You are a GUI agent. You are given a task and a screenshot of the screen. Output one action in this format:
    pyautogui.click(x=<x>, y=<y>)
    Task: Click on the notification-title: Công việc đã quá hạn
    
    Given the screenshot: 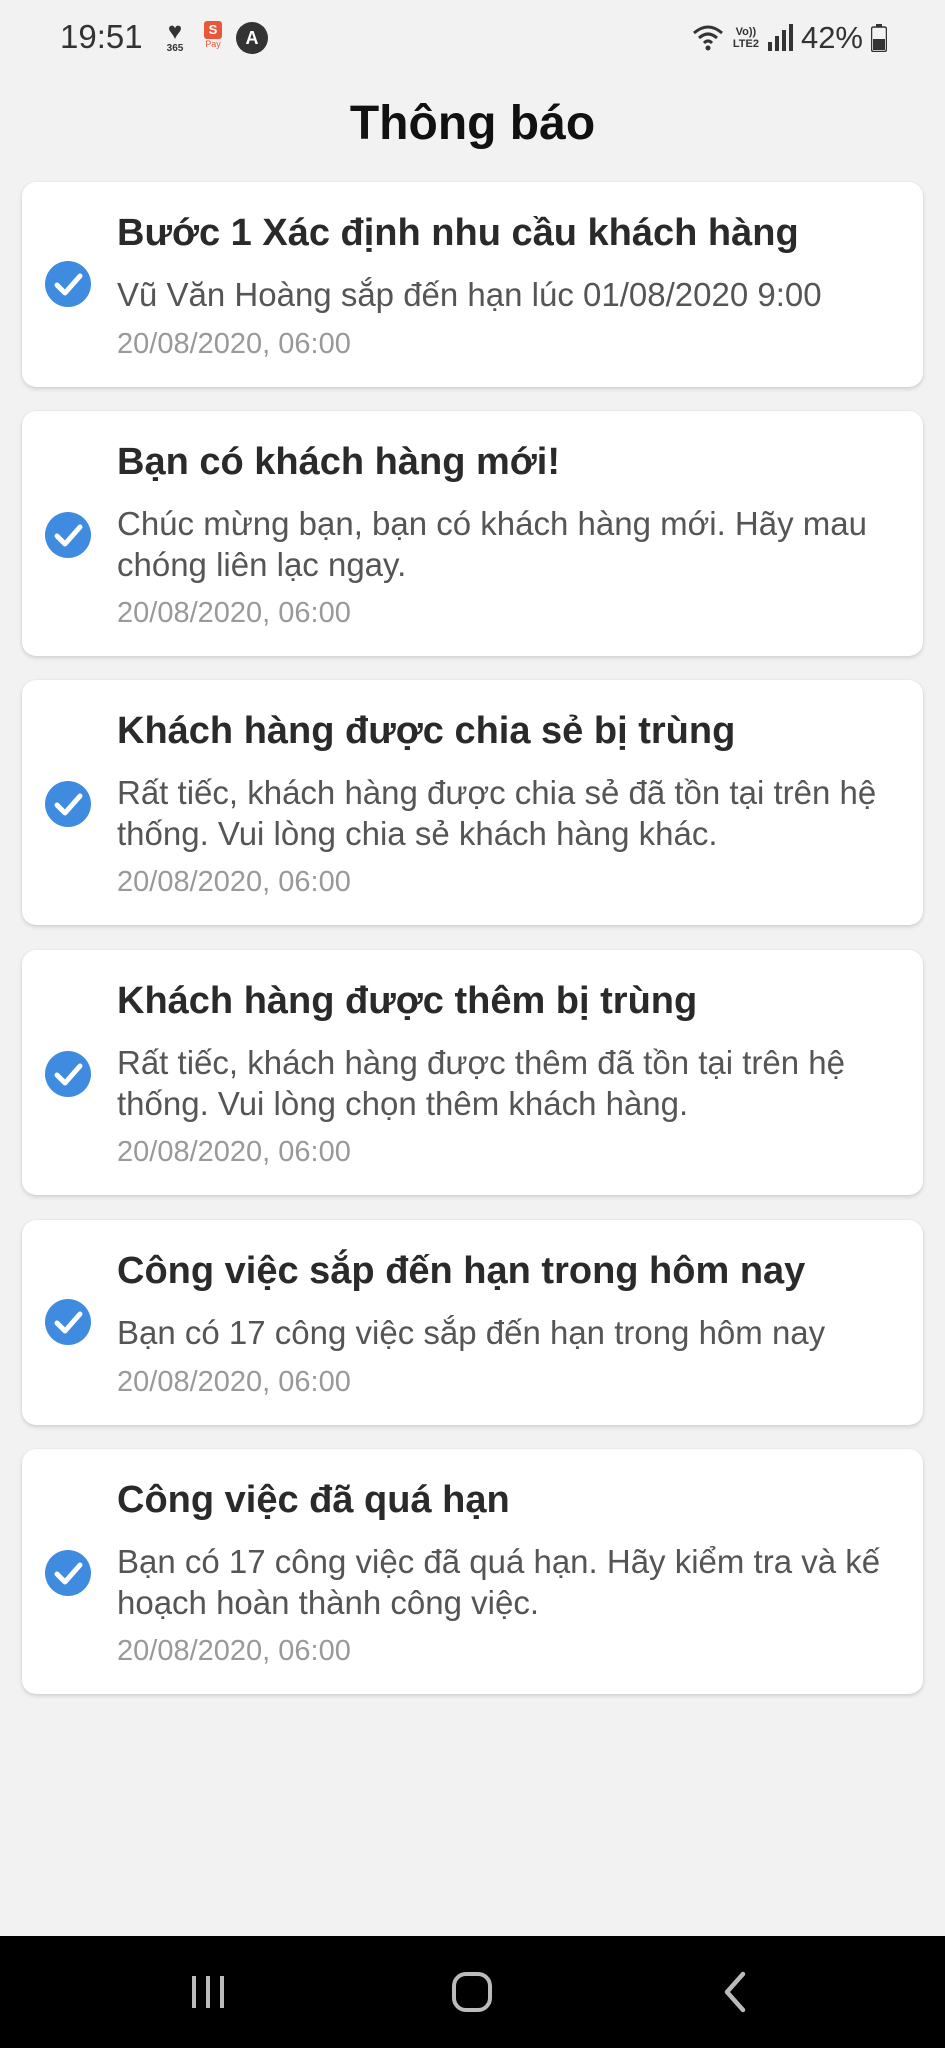 What is the action you would take?
    pyautogui.click(x=313, y=1500)
    